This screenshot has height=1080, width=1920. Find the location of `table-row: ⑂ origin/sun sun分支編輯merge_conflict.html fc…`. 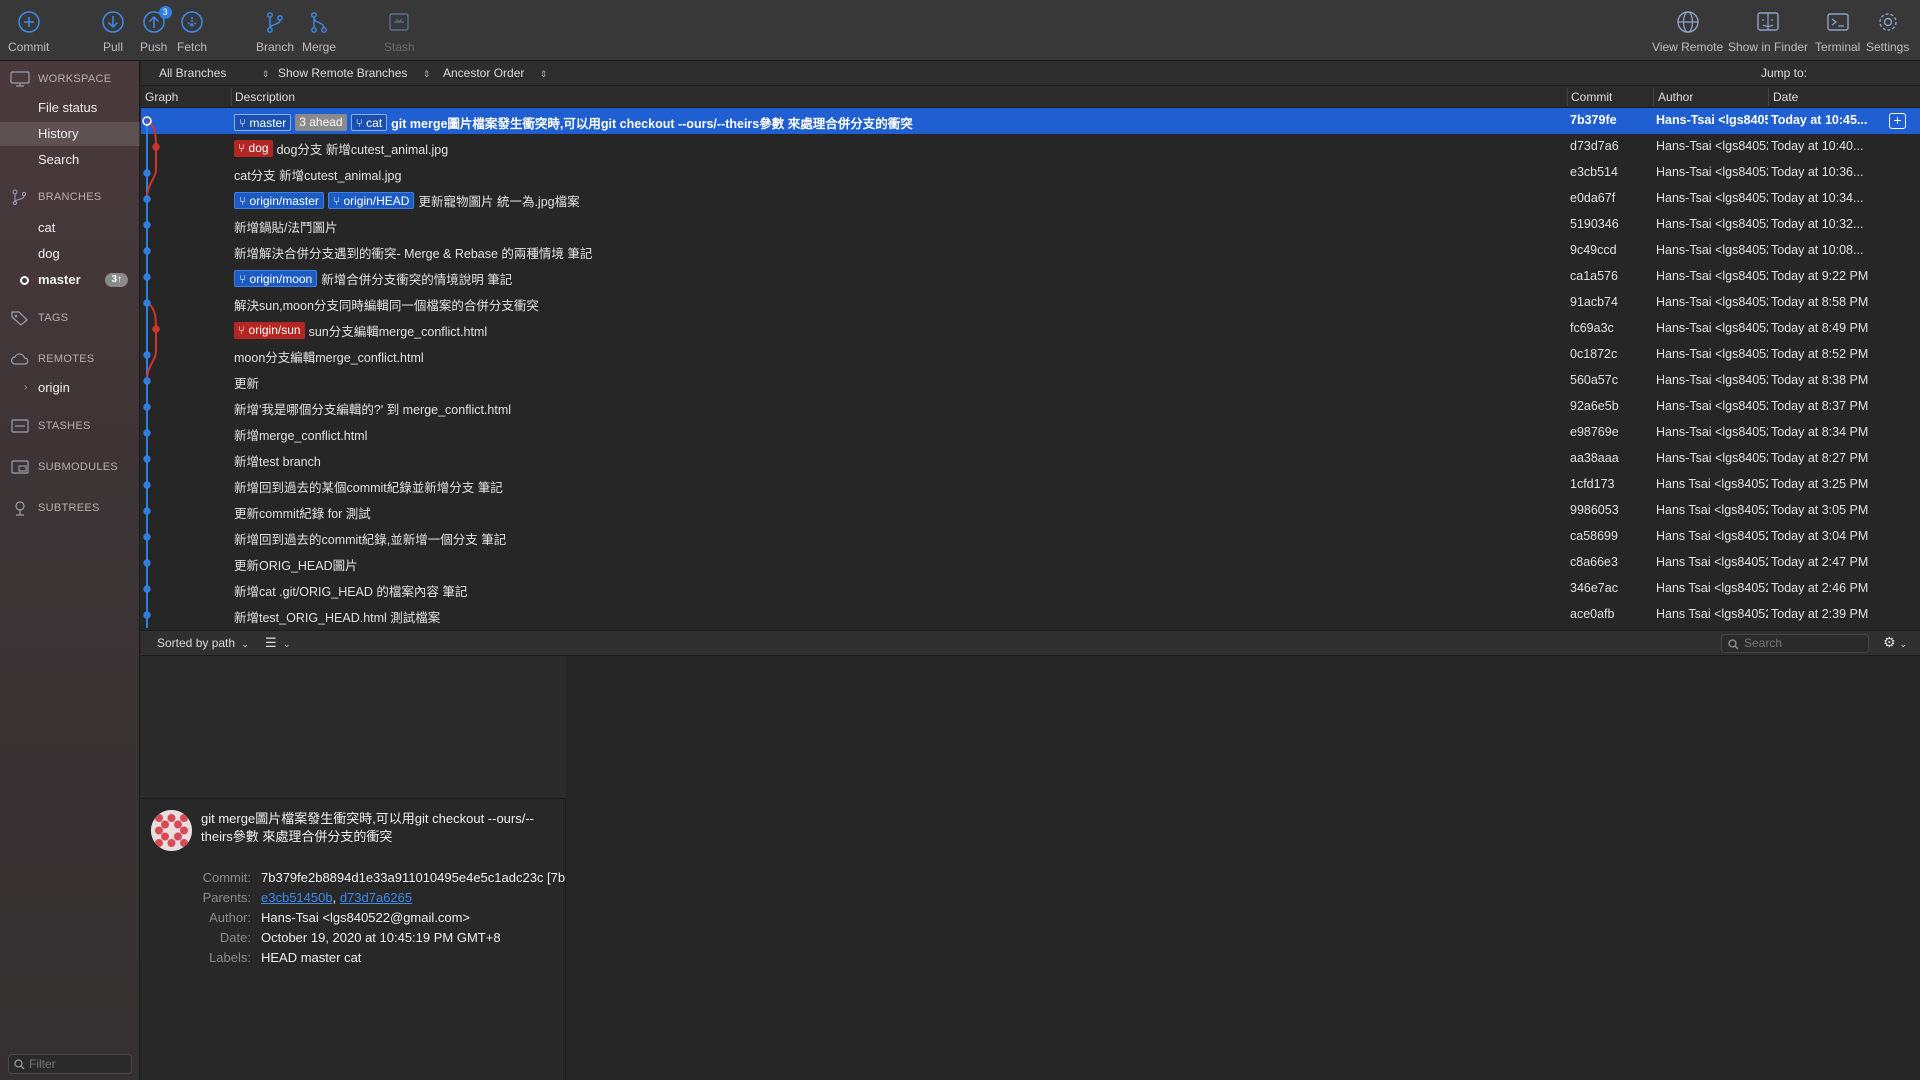

table-row: ⑂ origin/sun sun分支編輯merge_conflict.html fc… is located at coordinates (1030, 329).